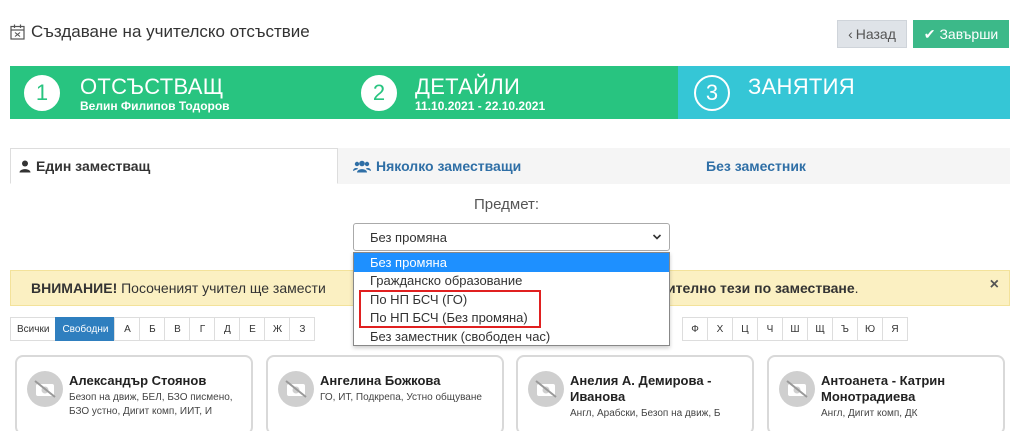 This screenshot has height=431, width=1024. I want to click on step-absent: 1 ОТСЪСТВАЩ Велин Филипов Тодоров, so click(177, 92).